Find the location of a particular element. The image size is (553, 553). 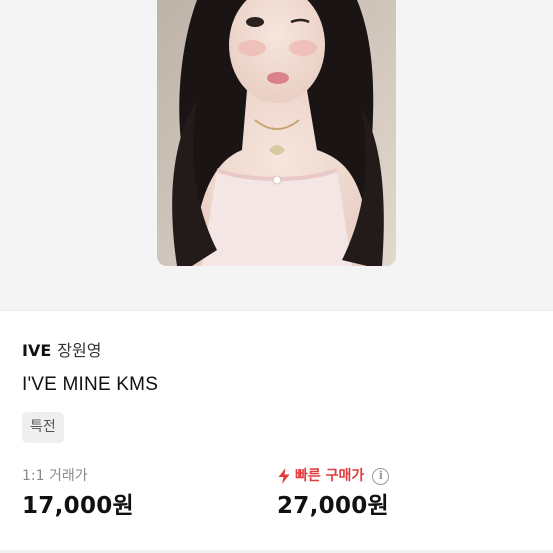

artist-line: IVE 장원영 is located at coordinates (61, 351).